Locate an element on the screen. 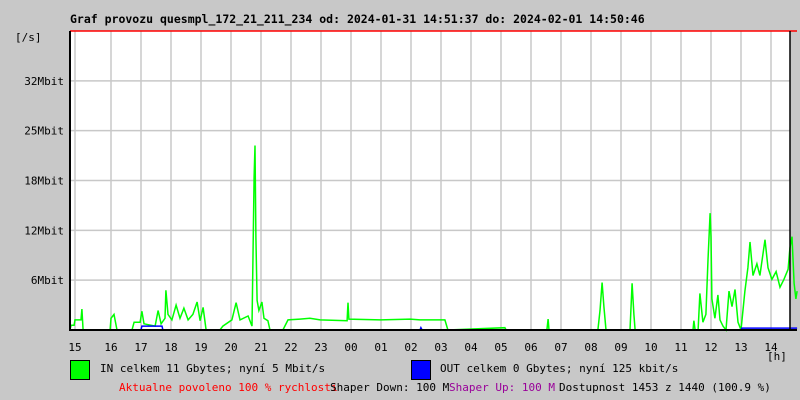 Image resolution: width=800 pixels, height=400 pixels. x-tick-label: 12 is located at coordinates (710, 347).